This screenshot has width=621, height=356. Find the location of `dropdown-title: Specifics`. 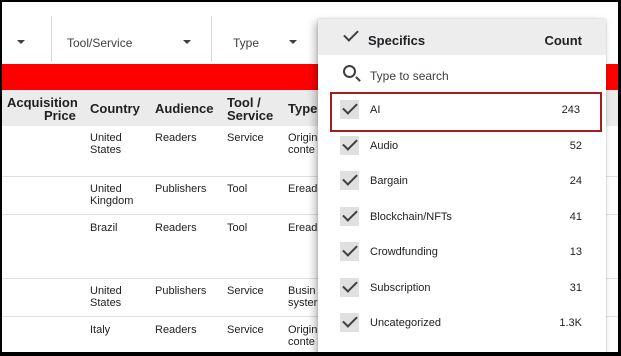

dropdown-title: Specifics is located at coordinates (397, 40).